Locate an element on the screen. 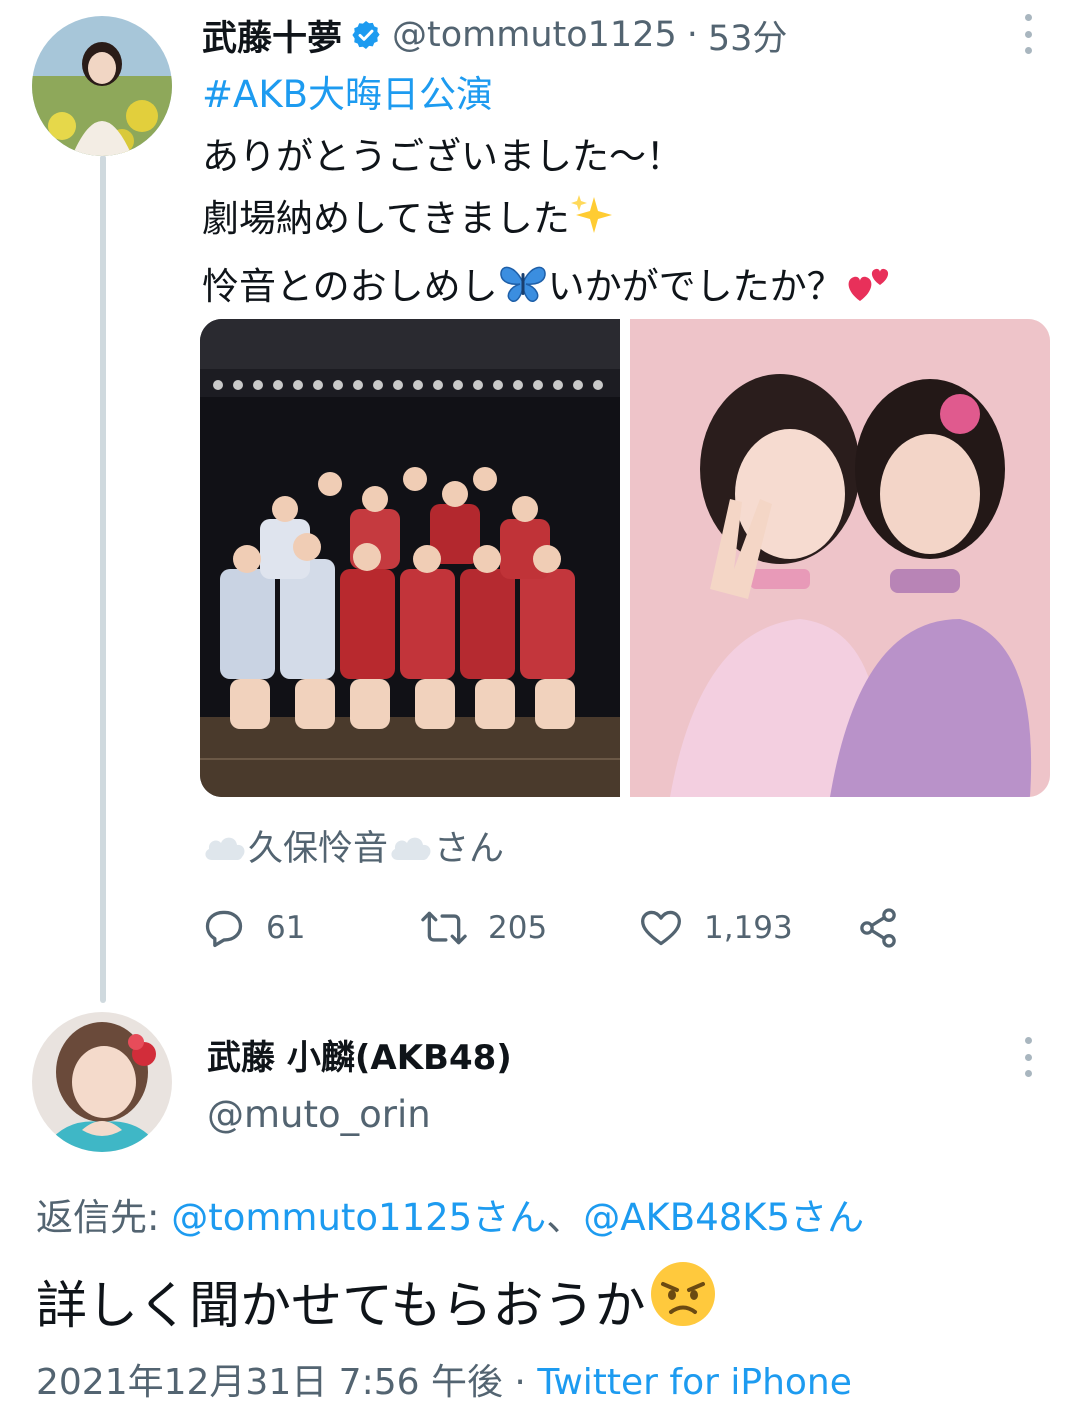  mention-link: @tommuto1125さん is located at coordinates (358, 1217).